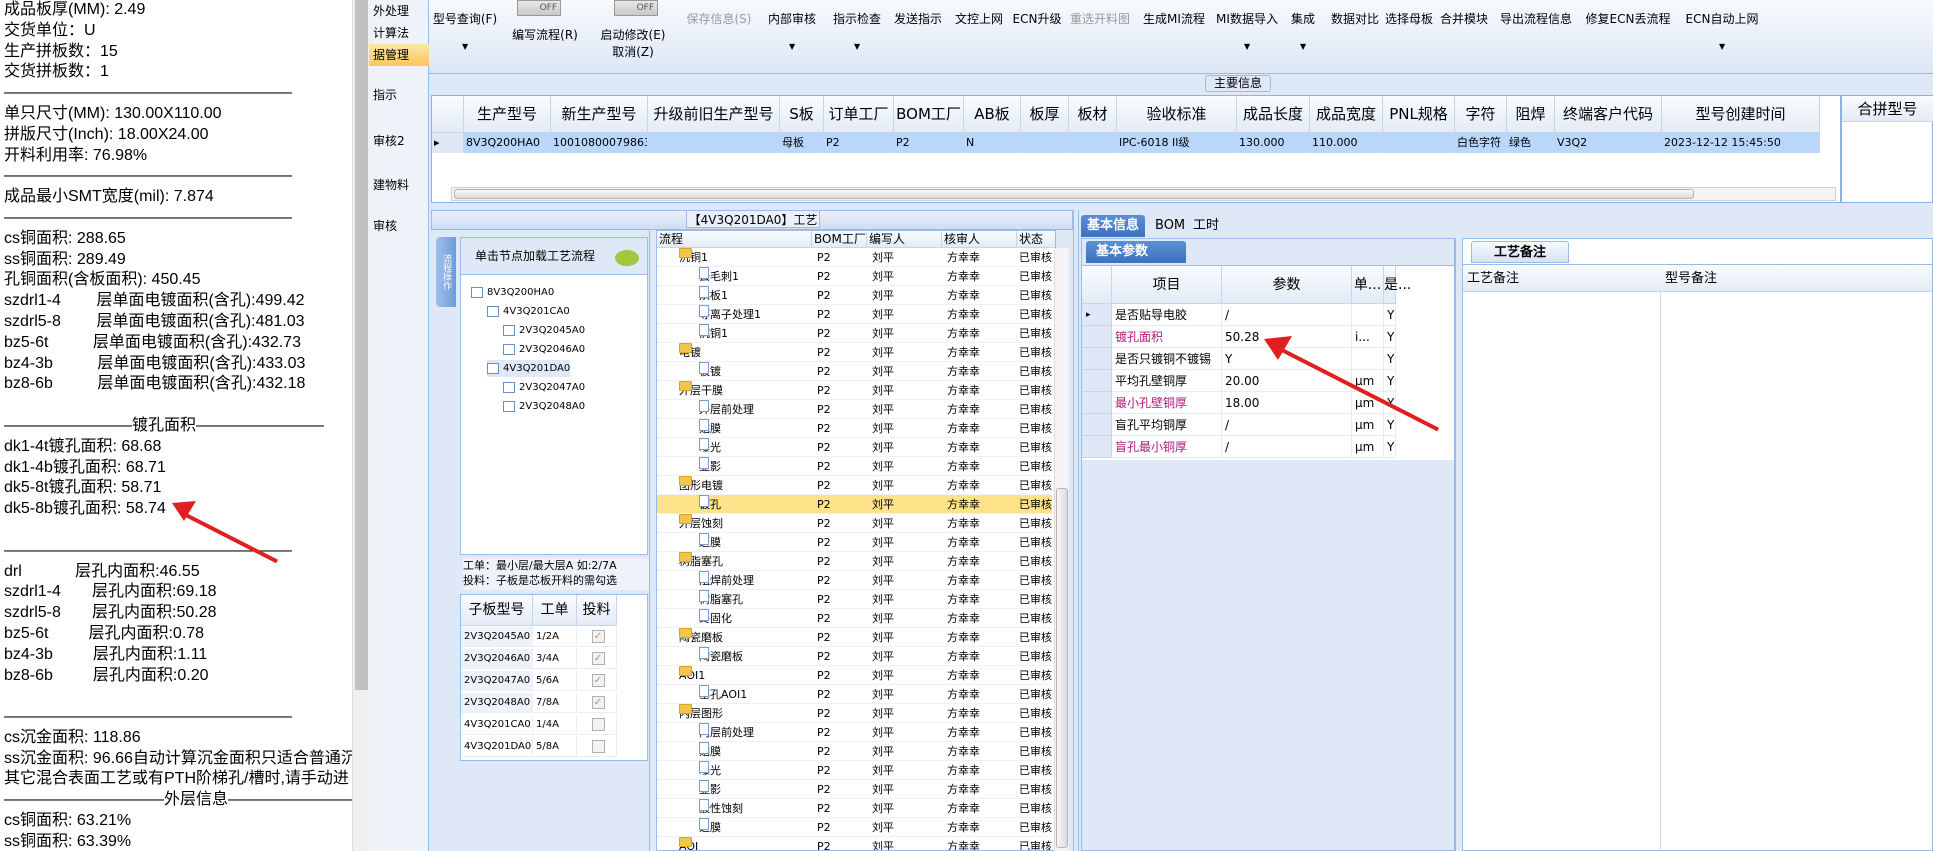 The height and width of the screenshot is (851, 1933). I want to click on nav-item: 据管理, so click(399, 55).